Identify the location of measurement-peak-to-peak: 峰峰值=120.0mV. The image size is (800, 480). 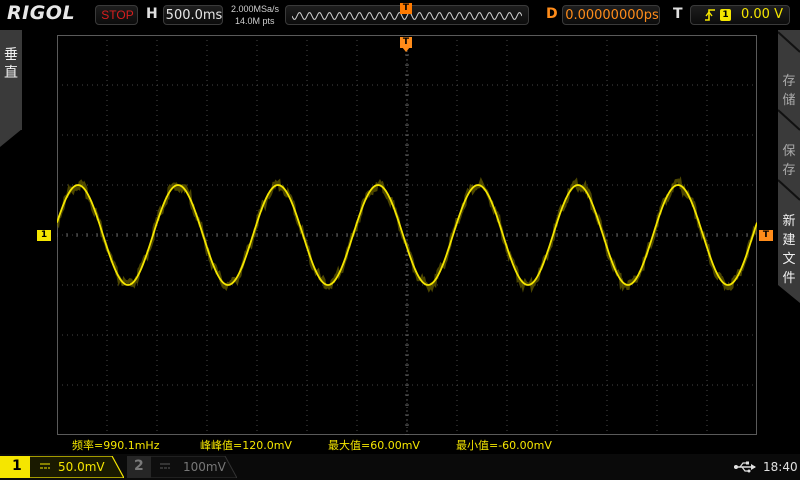
(246, 445).